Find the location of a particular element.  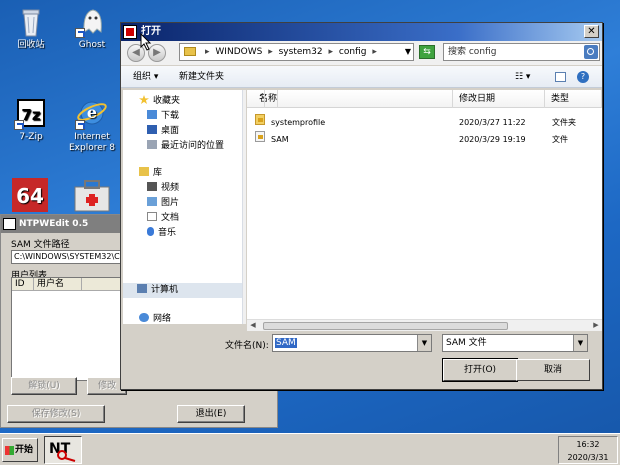

library-icon is located at coordinates (144, 171).